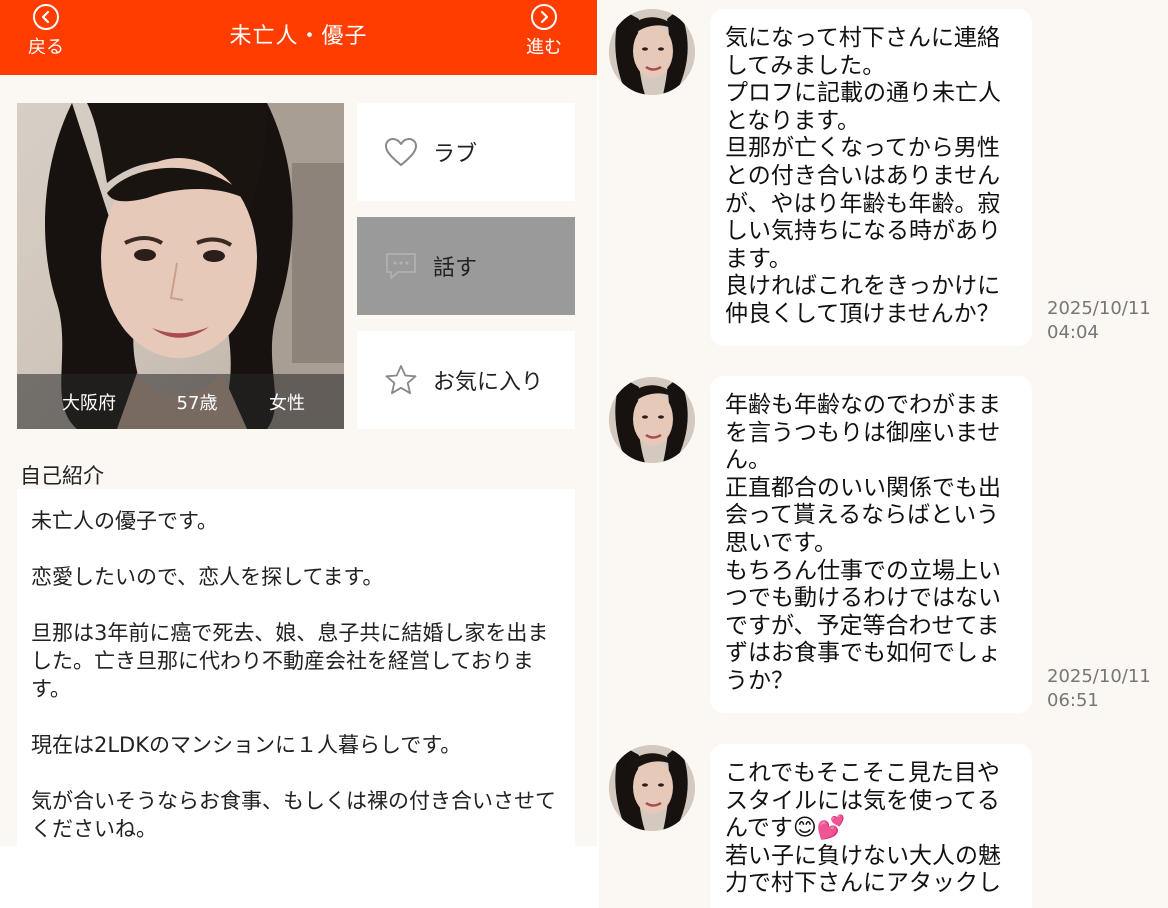  What do you see at coordinates (1073, 332) in the screenshot?
I see `message-time: 04:04` at bounding box center [1073, 332].